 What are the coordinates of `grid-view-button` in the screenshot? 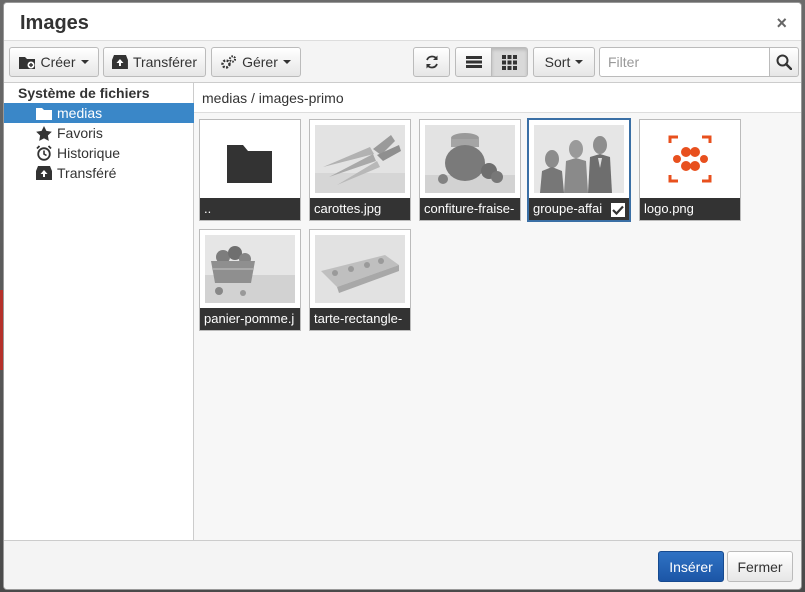 It's located at (509, 62).